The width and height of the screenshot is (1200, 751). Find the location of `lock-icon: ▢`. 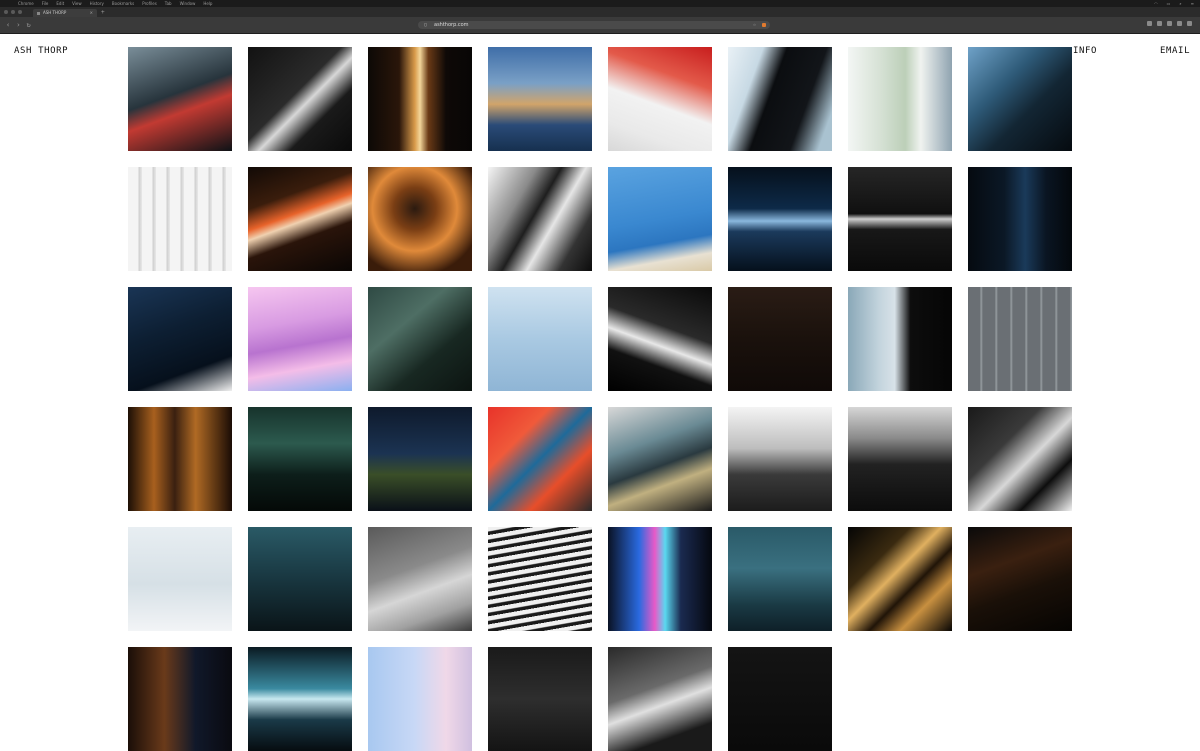

lock-icon: ▢ is located at coordinates (425, 25).